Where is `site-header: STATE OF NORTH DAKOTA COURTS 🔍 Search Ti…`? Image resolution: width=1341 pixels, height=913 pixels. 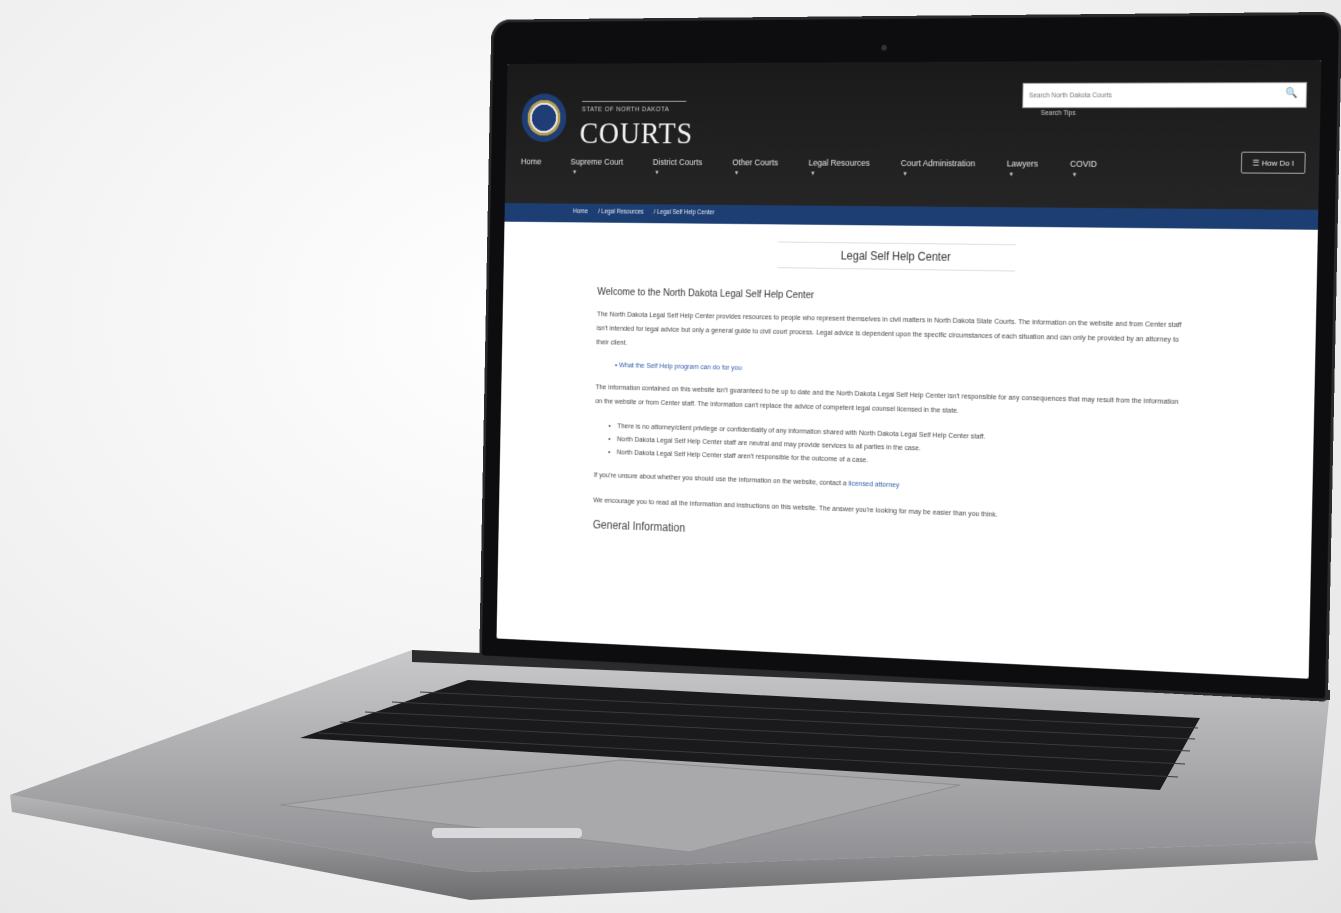
site-header: STATE OF NORTH DAKOTA COURTS 🔍 Search Ti… is located at coordinates (913, 135).